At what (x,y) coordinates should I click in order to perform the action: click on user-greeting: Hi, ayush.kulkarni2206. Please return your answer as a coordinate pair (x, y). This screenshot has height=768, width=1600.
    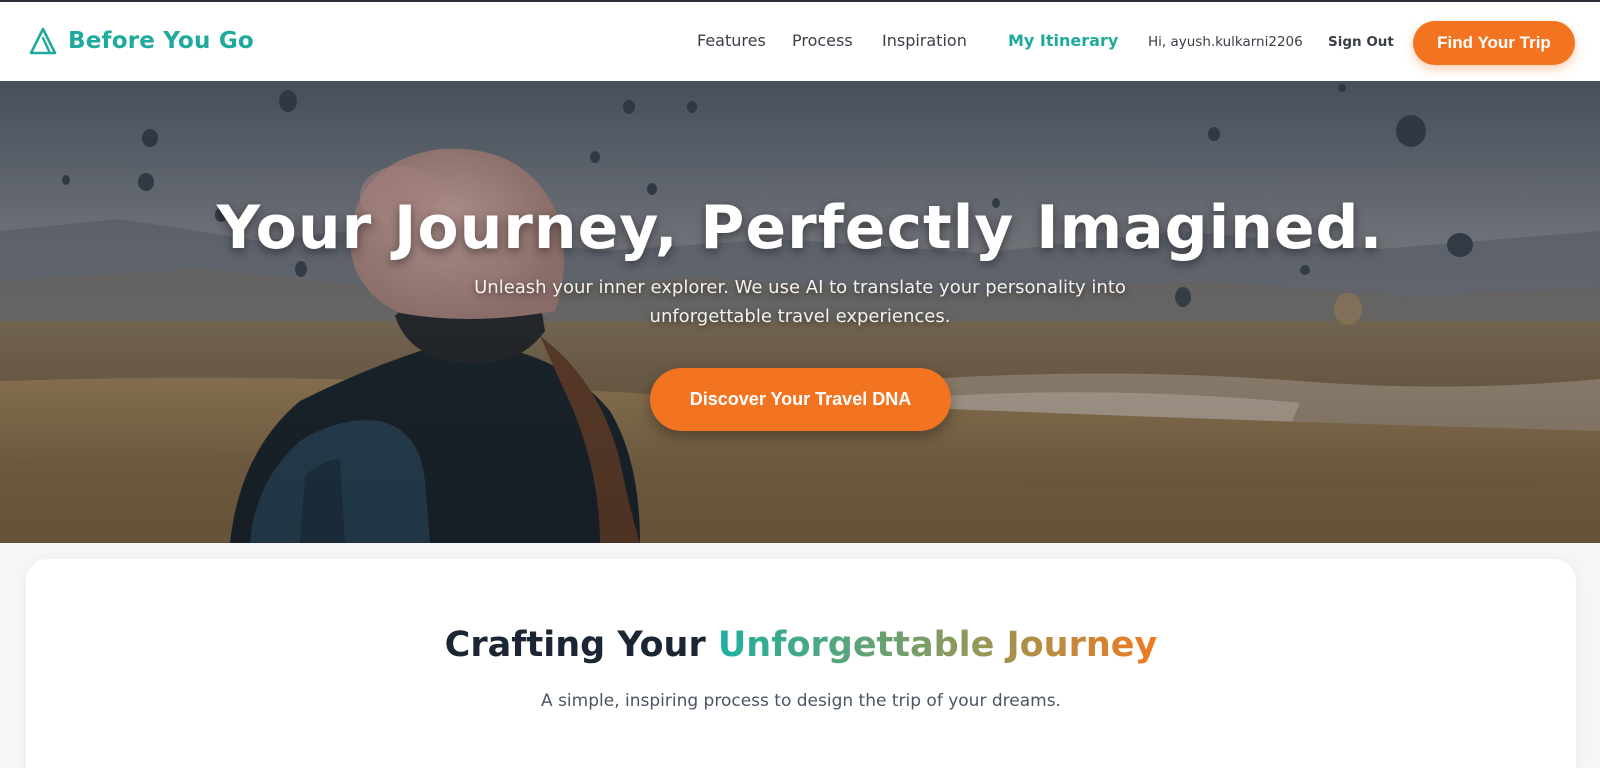
    Looking at the image, I should click on (1225, 42).